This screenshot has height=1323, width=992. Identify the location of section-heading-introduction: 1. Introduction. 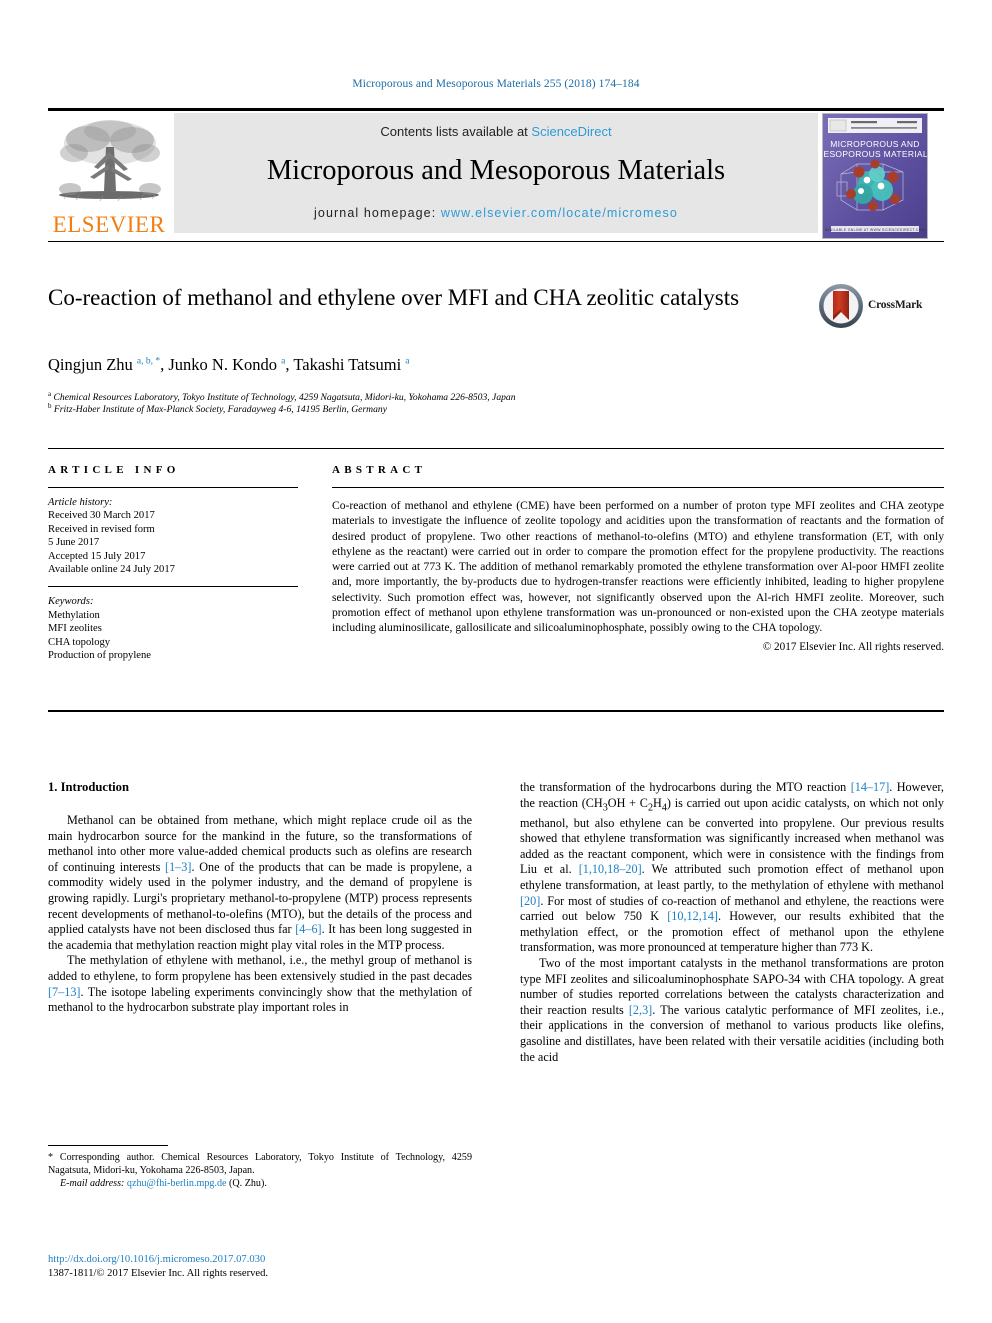
(88, 787).